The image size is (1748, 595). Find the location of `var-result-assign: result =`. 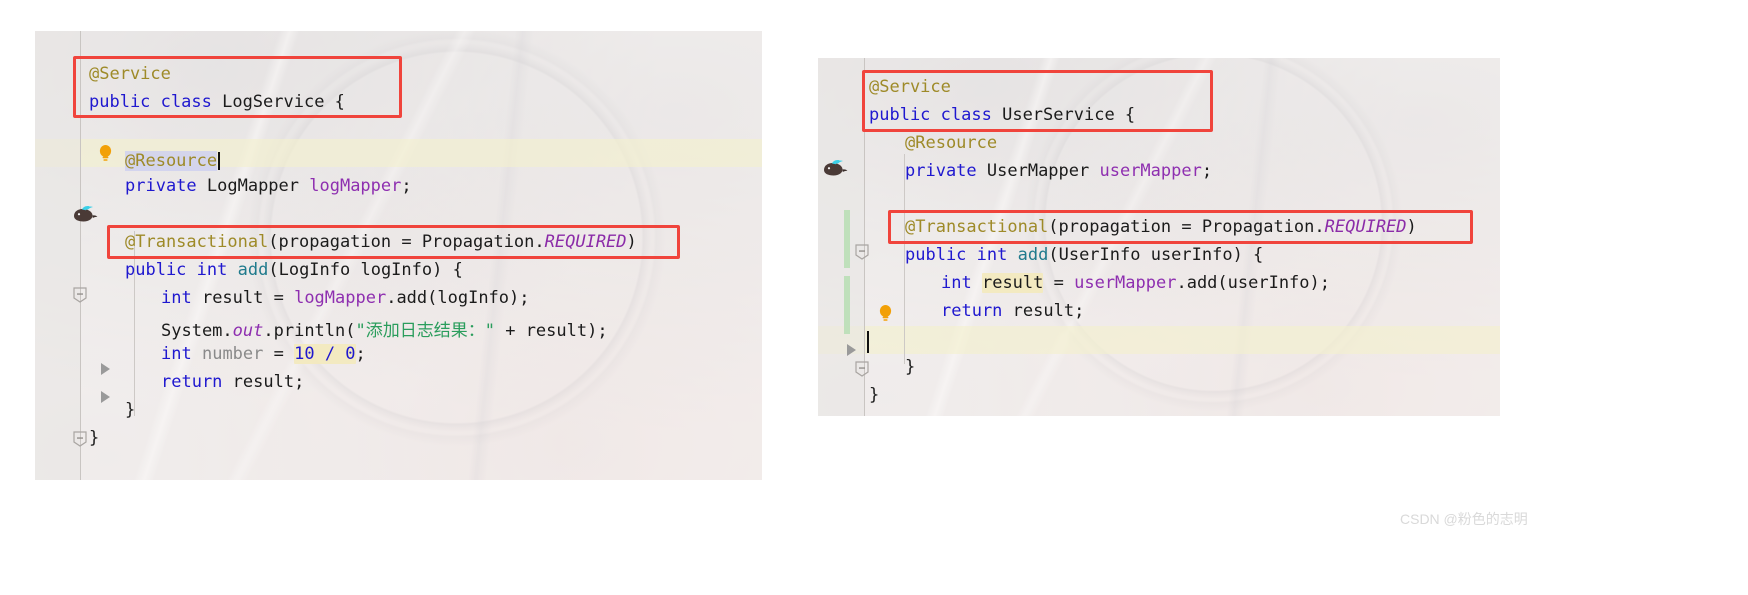

var-result-assign: result = is located at coordinates (243, 298).